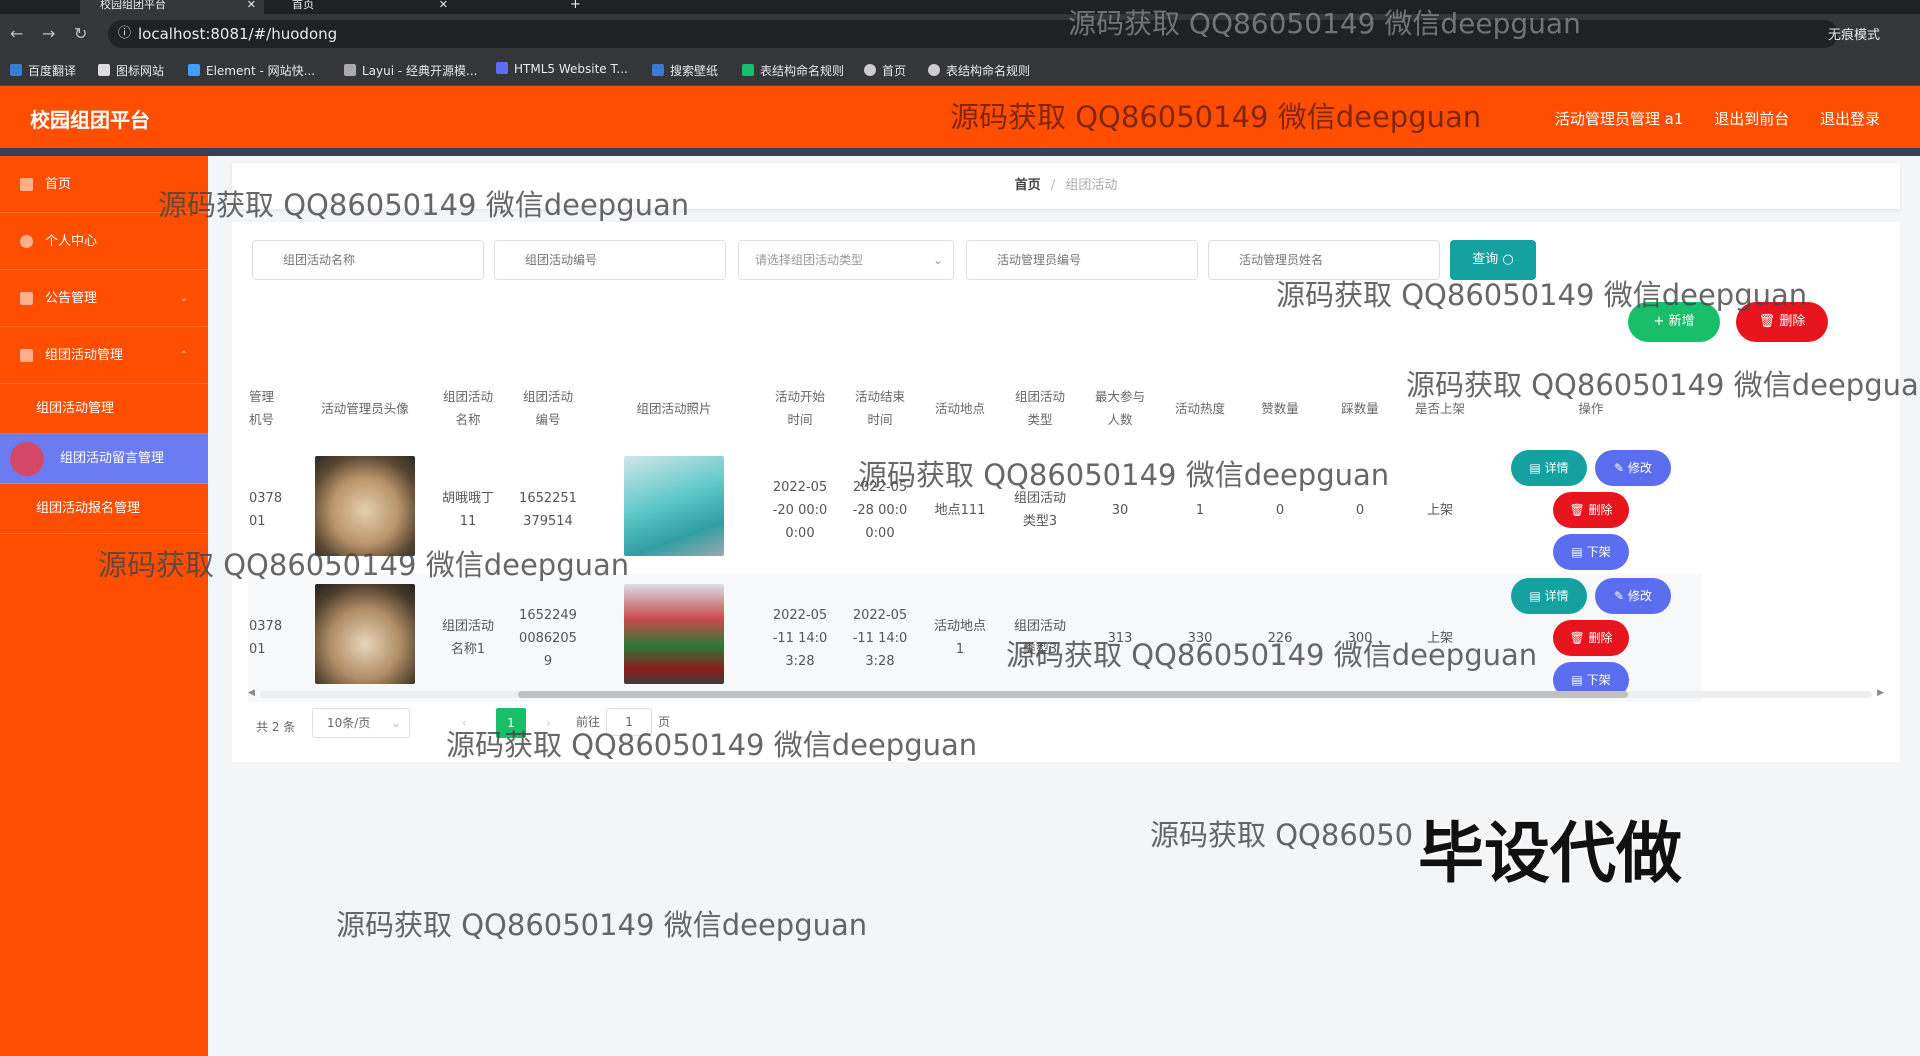 Image resolution: width=1920 pixels, height=1056 pixels. Describe the element at coordinates (104, 509) in the screenshot. I see `sidebar-subitem-activity-signup: 组团活动报名管理` at that location.